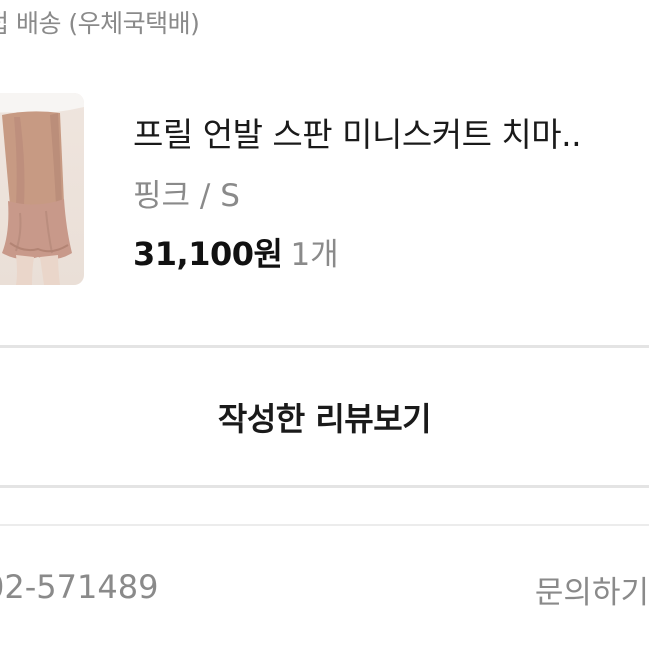 The width and height of the screenshot is (649, 649). Describe the element at coordinates (79, 587) in the screenshot. I see `order-number: 02-571489` at that location.